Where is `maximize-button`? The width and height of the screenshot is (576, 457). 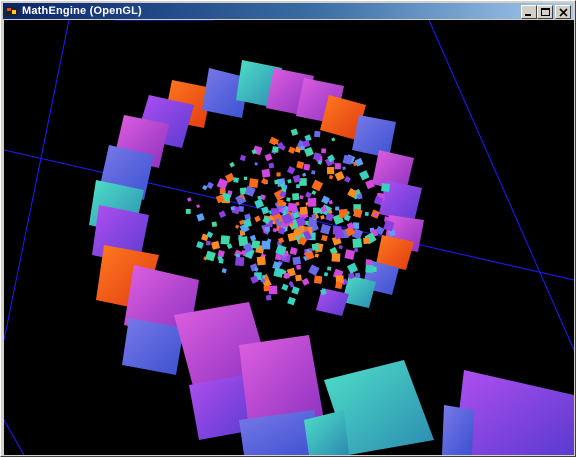 maximize-button is located at coordinates (545, 12).